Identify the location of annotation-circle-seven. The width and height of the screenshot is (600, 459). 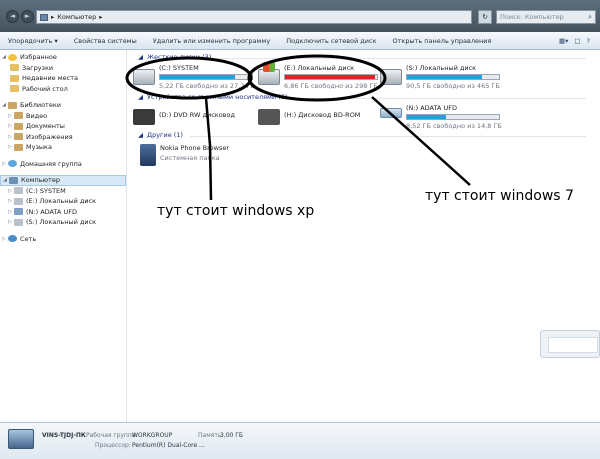
(317, 78).